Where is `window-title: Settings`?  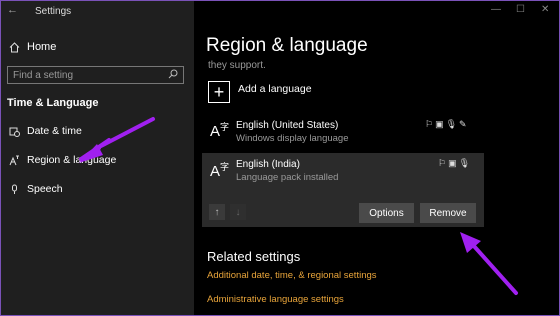
window-title: Settings is located at coordinates (53, 11).